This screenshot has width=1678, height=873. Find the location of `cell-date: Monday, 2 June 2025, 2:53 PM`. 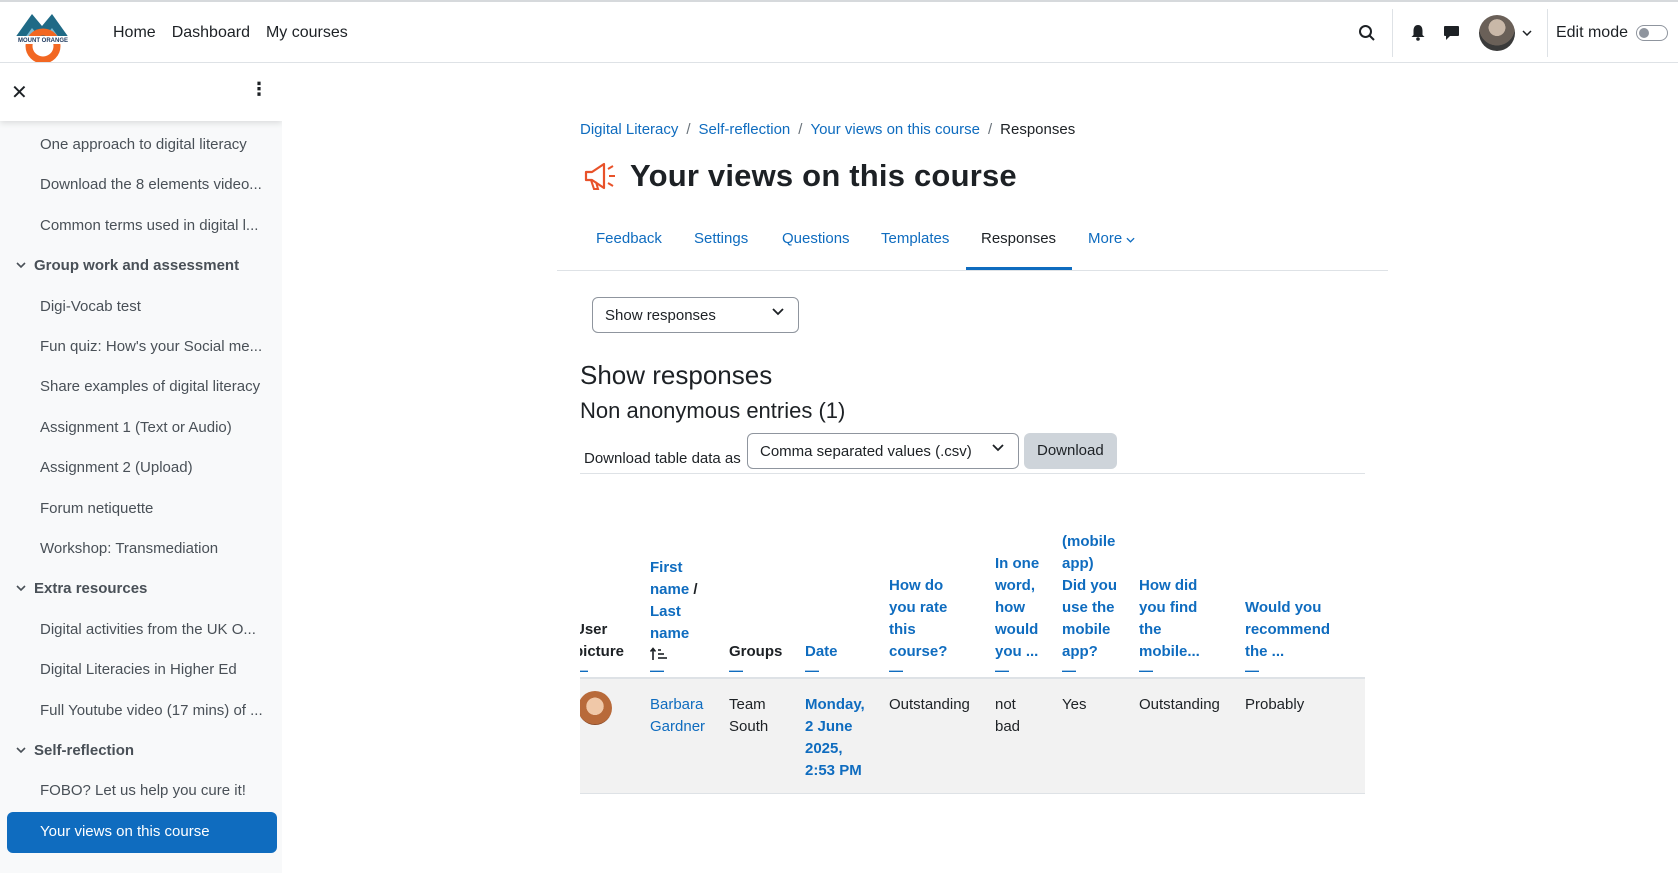

cell-date: Monday, 2 June 2025, 2:53 PM is located at coordinates (838, 738).